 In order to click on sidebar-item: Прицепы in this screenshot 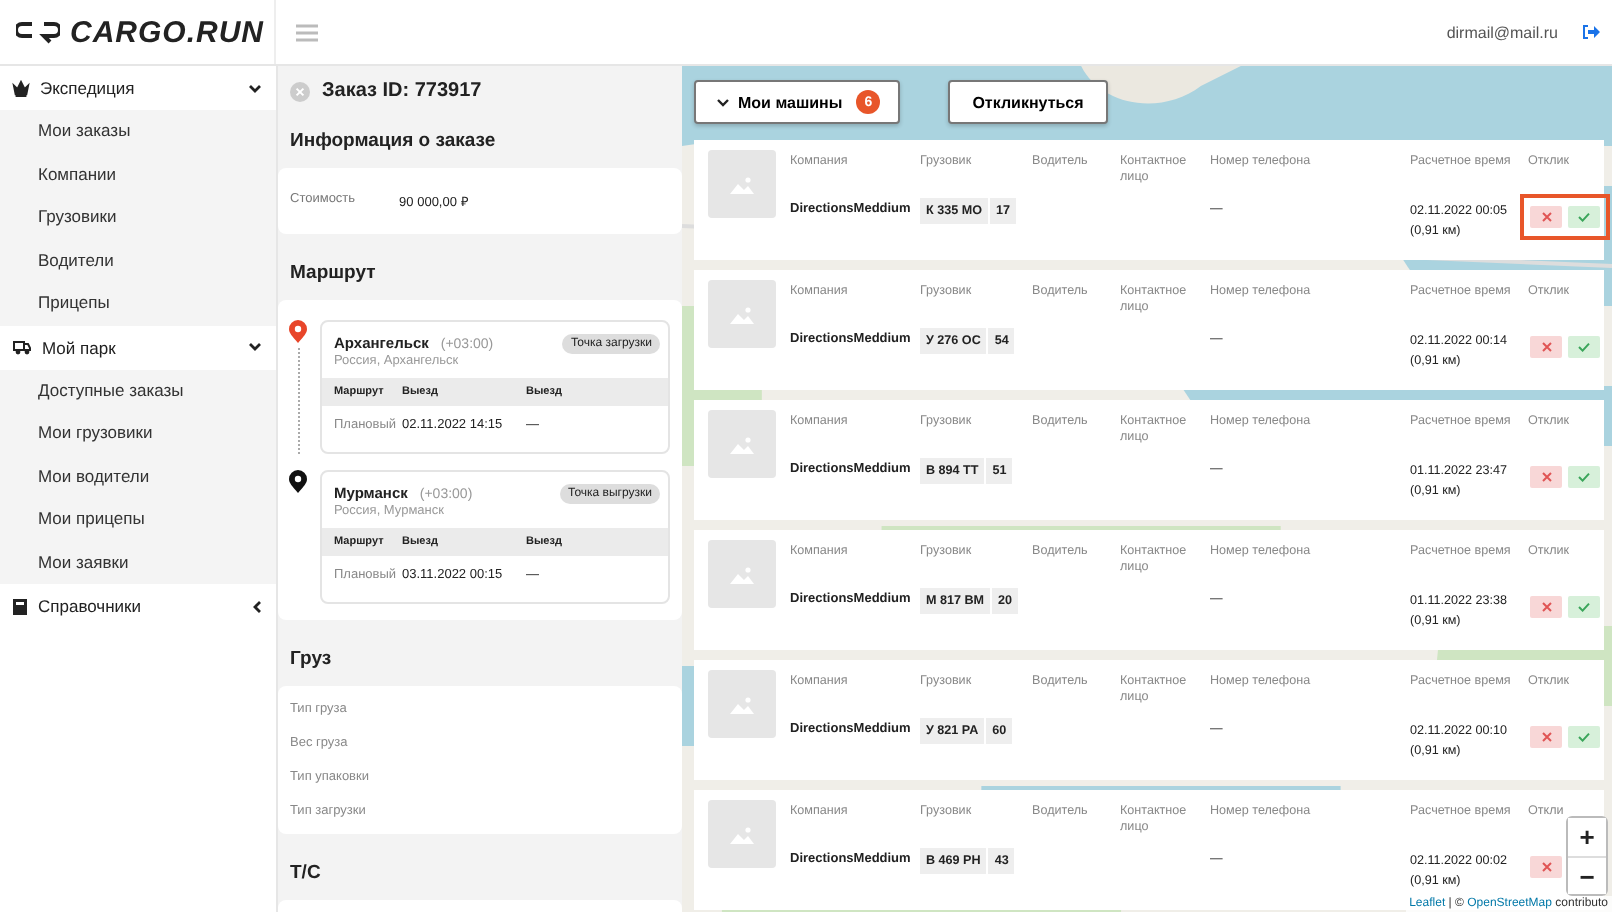, I will do `click(138, 303)`.